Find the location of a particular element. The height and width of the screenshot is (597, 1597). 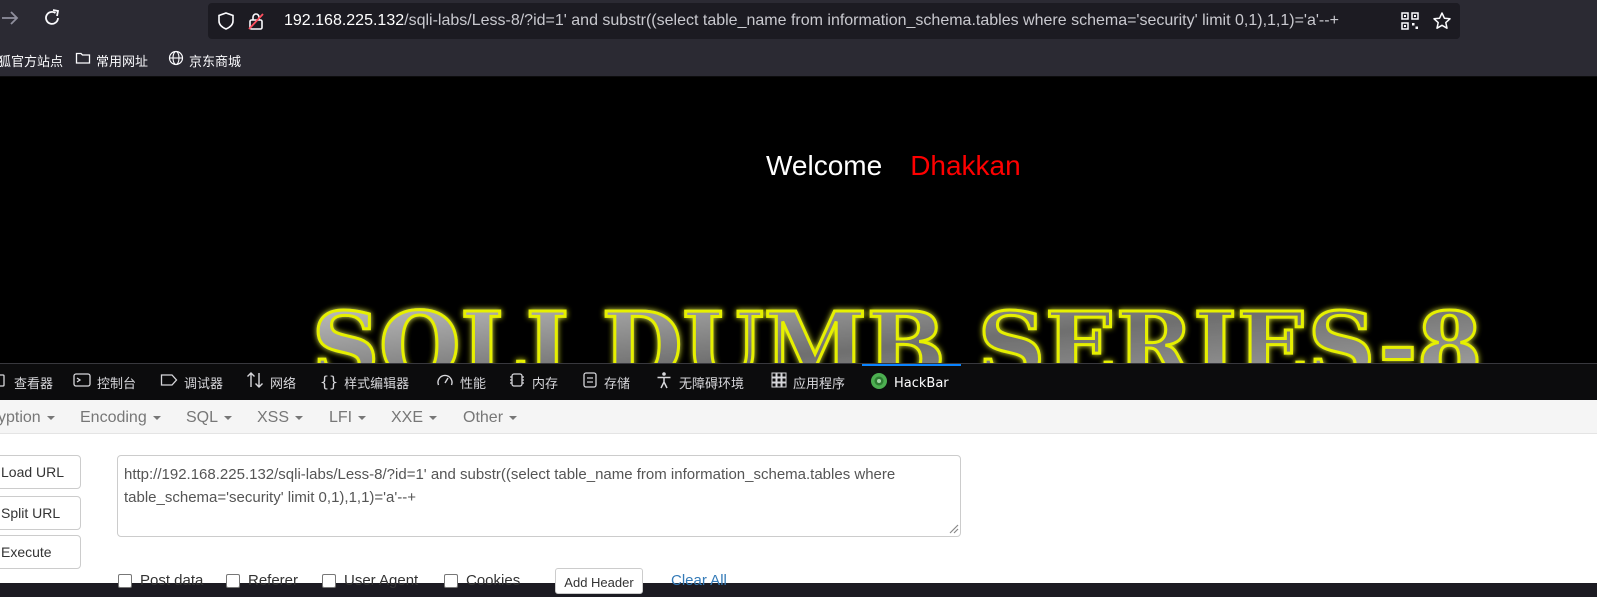

hackbar-menu: yption Encoding SQL XSS LFI XXE Other is located at coordinates (798, 417).